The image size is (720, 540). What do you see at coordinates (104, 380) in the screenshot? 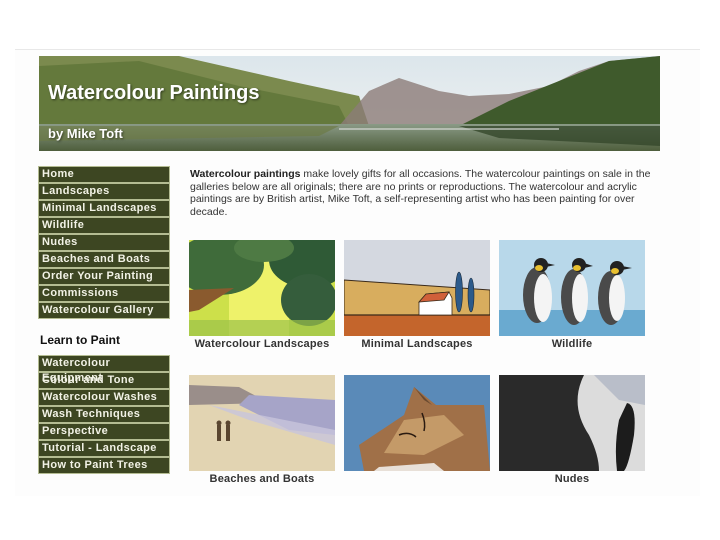
I see `nav-colour-and-tone: Colour and Tone` at bounding box center [104, 380].